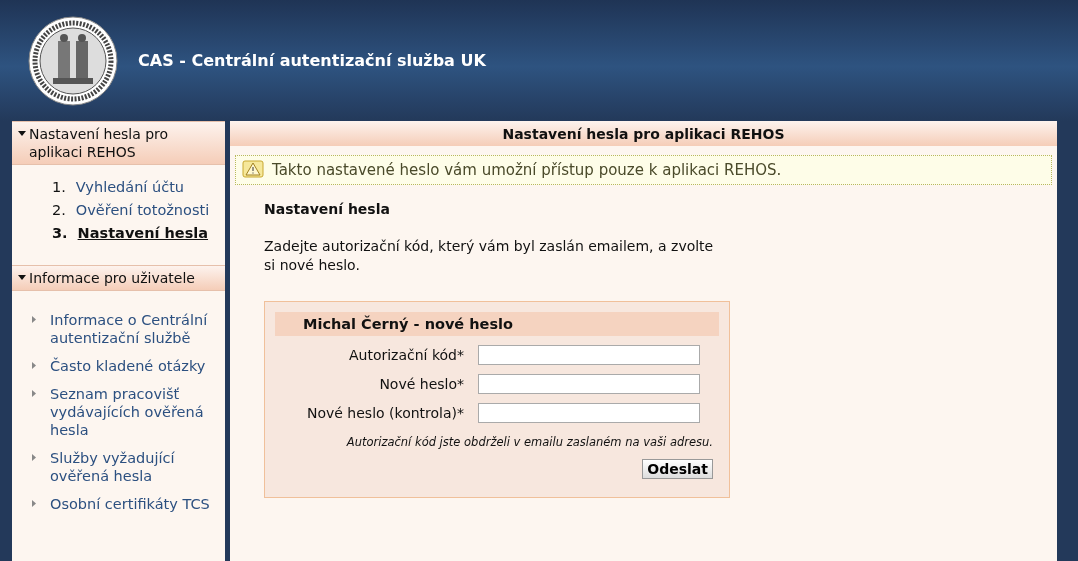  I want to click on section-title: Informace pro uživatele, so click(112, 278).